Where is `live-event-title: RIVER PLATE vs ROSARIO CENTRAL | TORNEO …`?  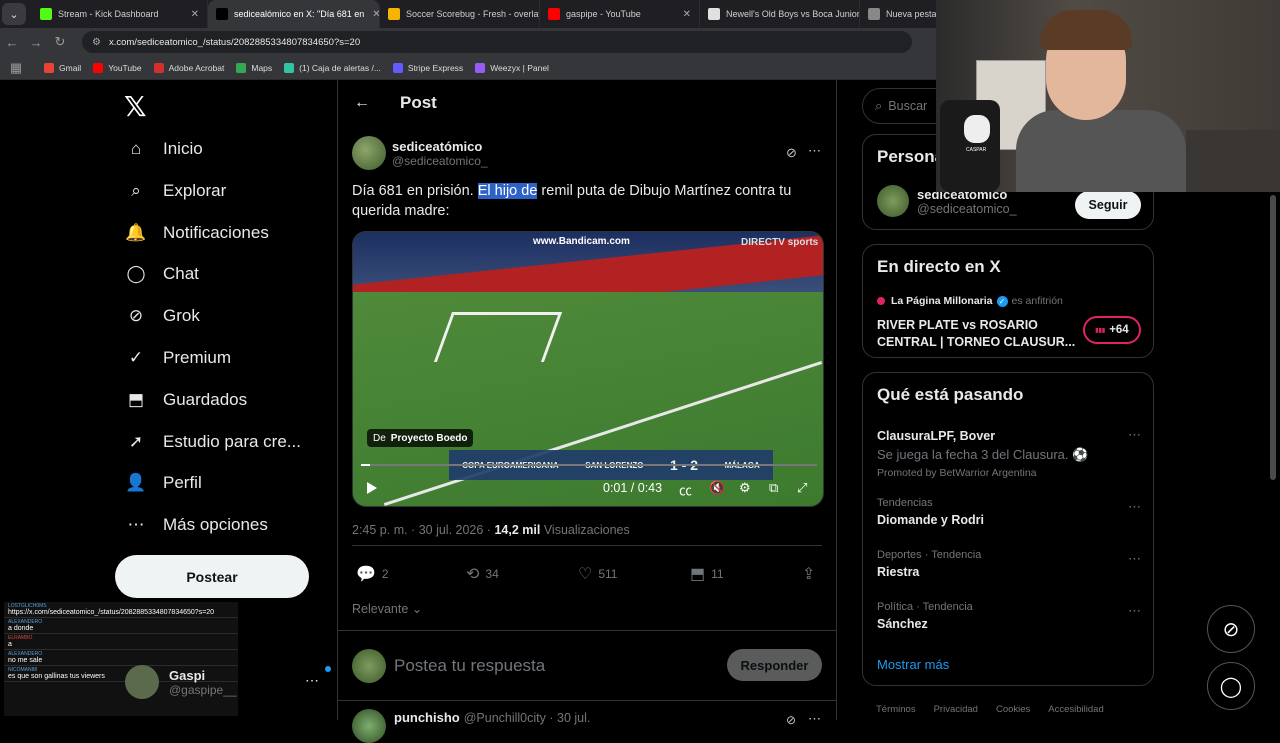
live-event-title: RIVER PLATE vs ROSARIO CENTRAL | TORNEO … is located at coordinates (977, 334).